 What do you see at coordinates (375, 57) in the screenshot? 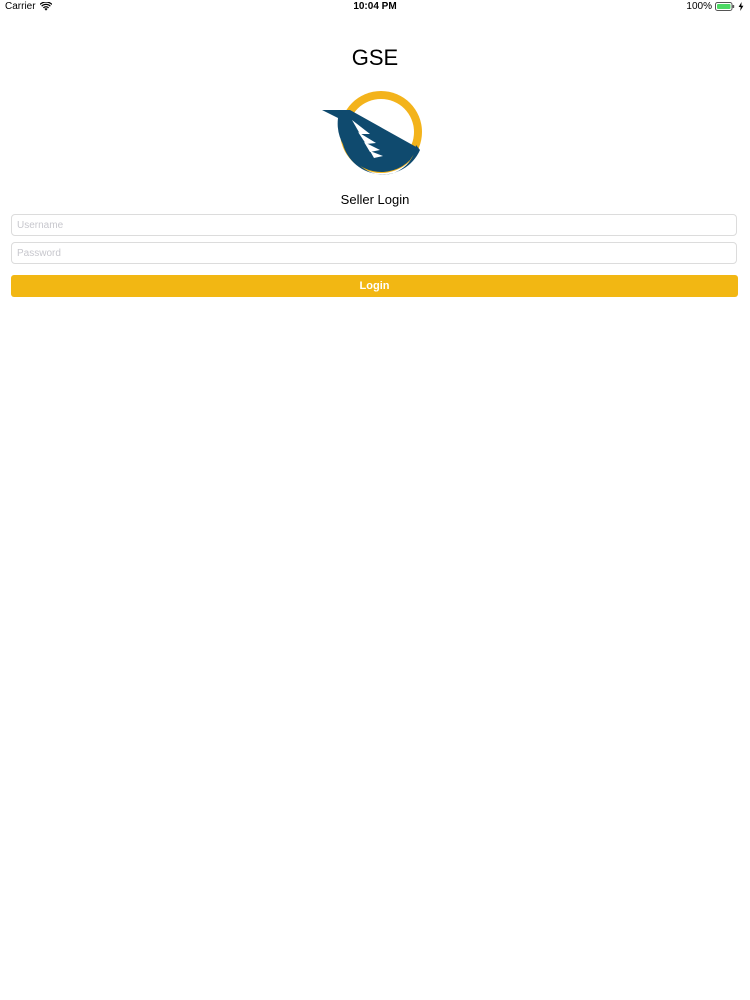
I see `app-title: GSE` at bounding box center [375, 57].